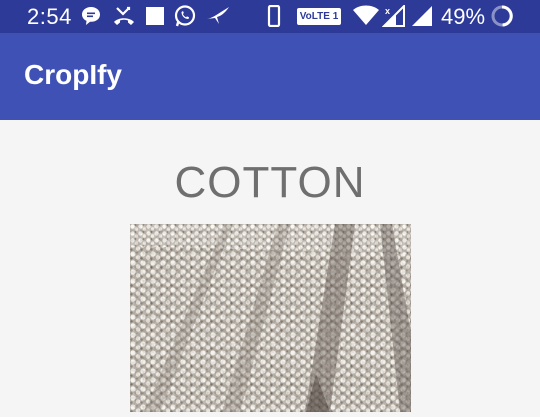  I want to click on square-notification-icon, so click(155, 16).